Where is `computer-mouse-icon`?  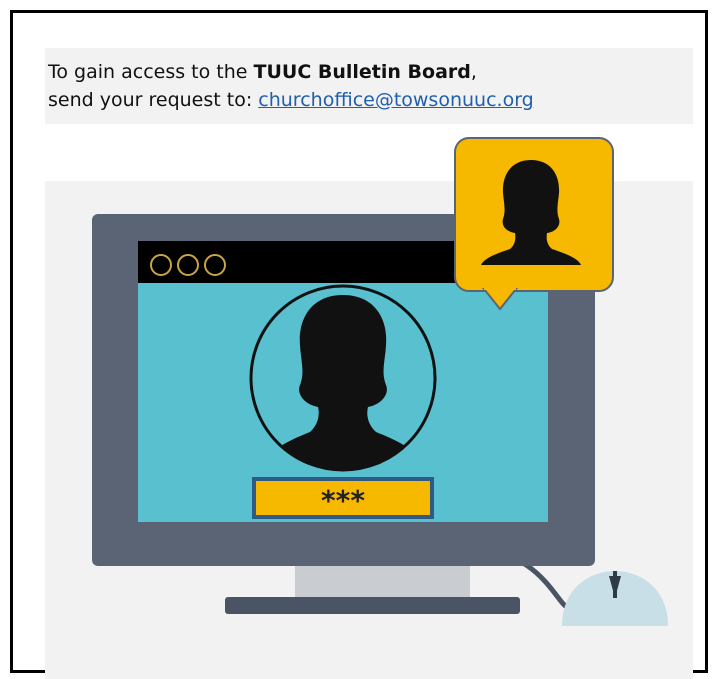 computer-mouse-icon is located at coordinates (615, 598).